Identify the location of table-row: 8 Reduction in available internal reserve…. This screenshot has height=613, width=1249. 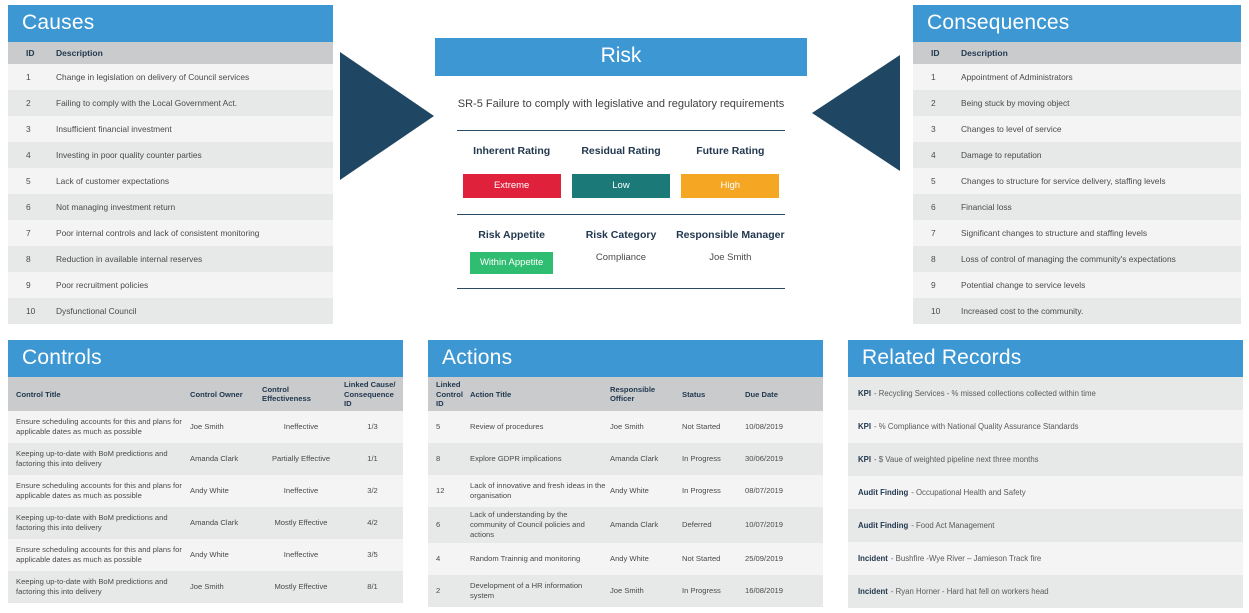
(170, 259).